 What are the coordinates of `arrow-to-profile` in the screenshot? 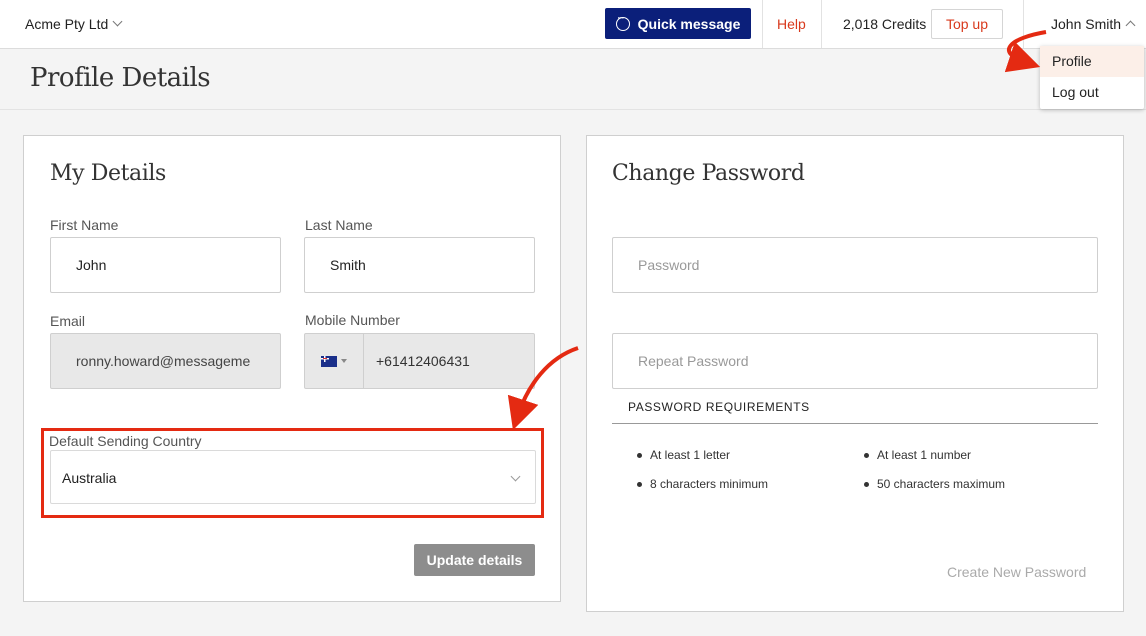 It's located at (1025, 51).